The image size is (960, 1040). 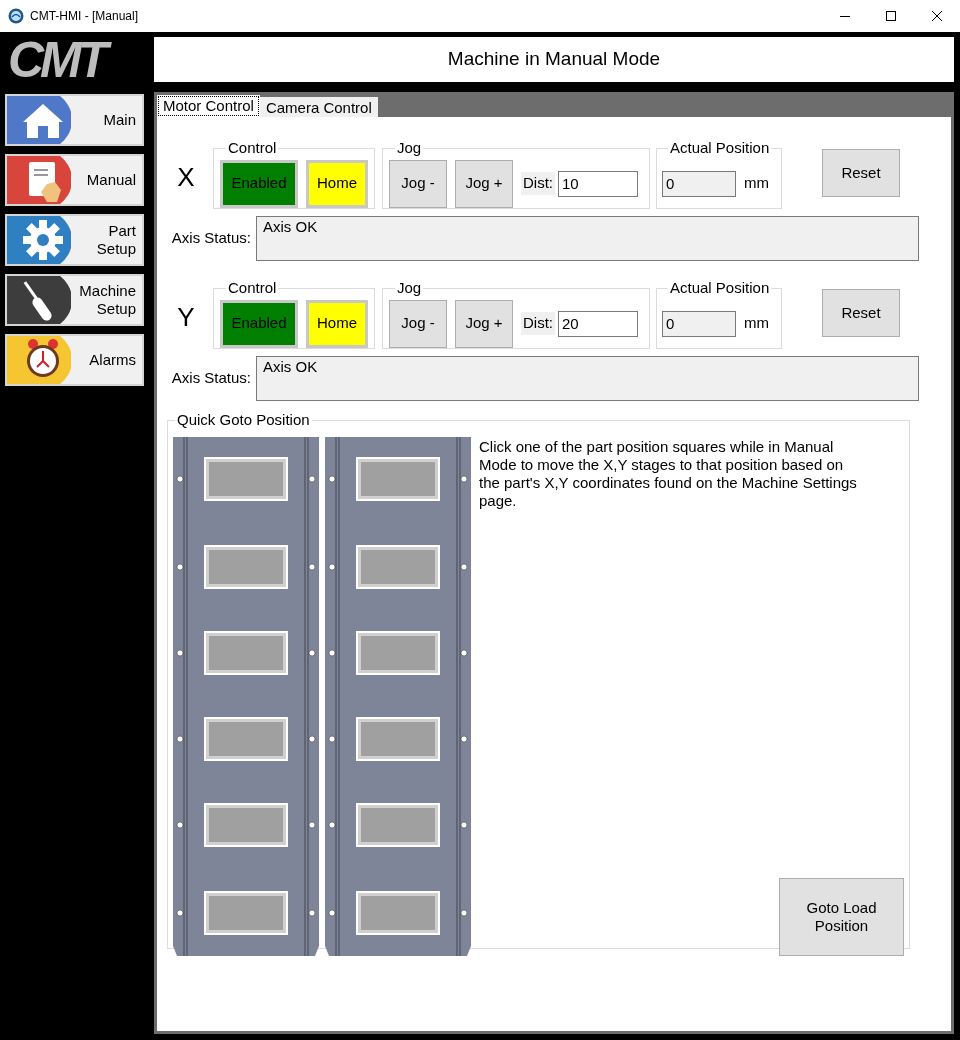 What do you see at coordinates (243, 420) in the screenshot?
I see `group-title: Quick Goto Position` at bounding box center [243, 420].